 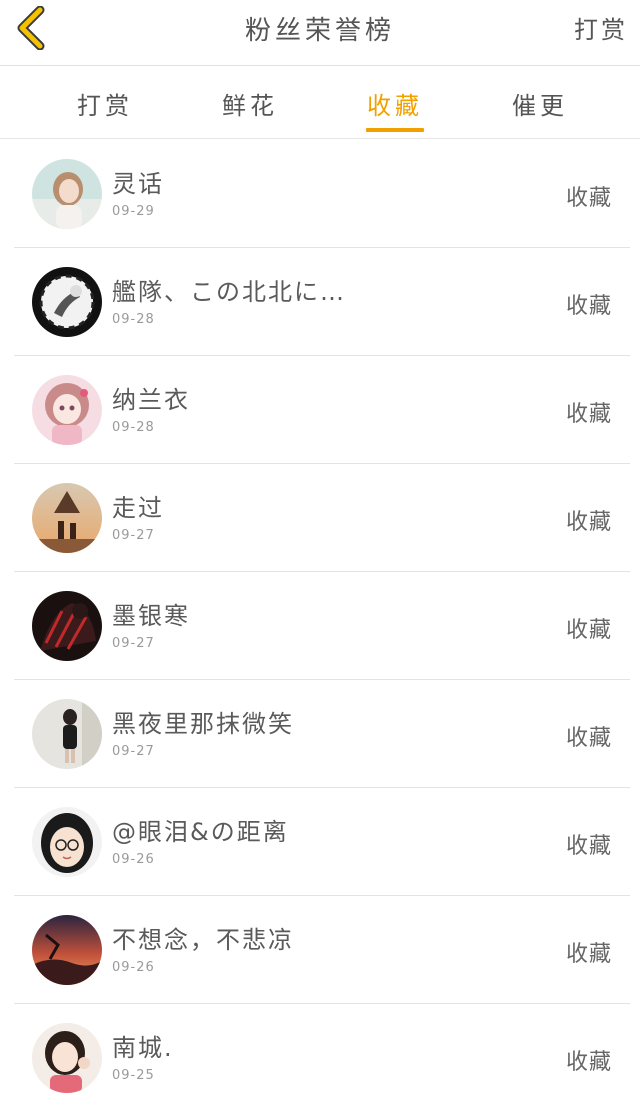 What do you see at coordinates (138, 184) in the screenshot?
I see `fan-name: 灵话` at bounding box center [138, 184].